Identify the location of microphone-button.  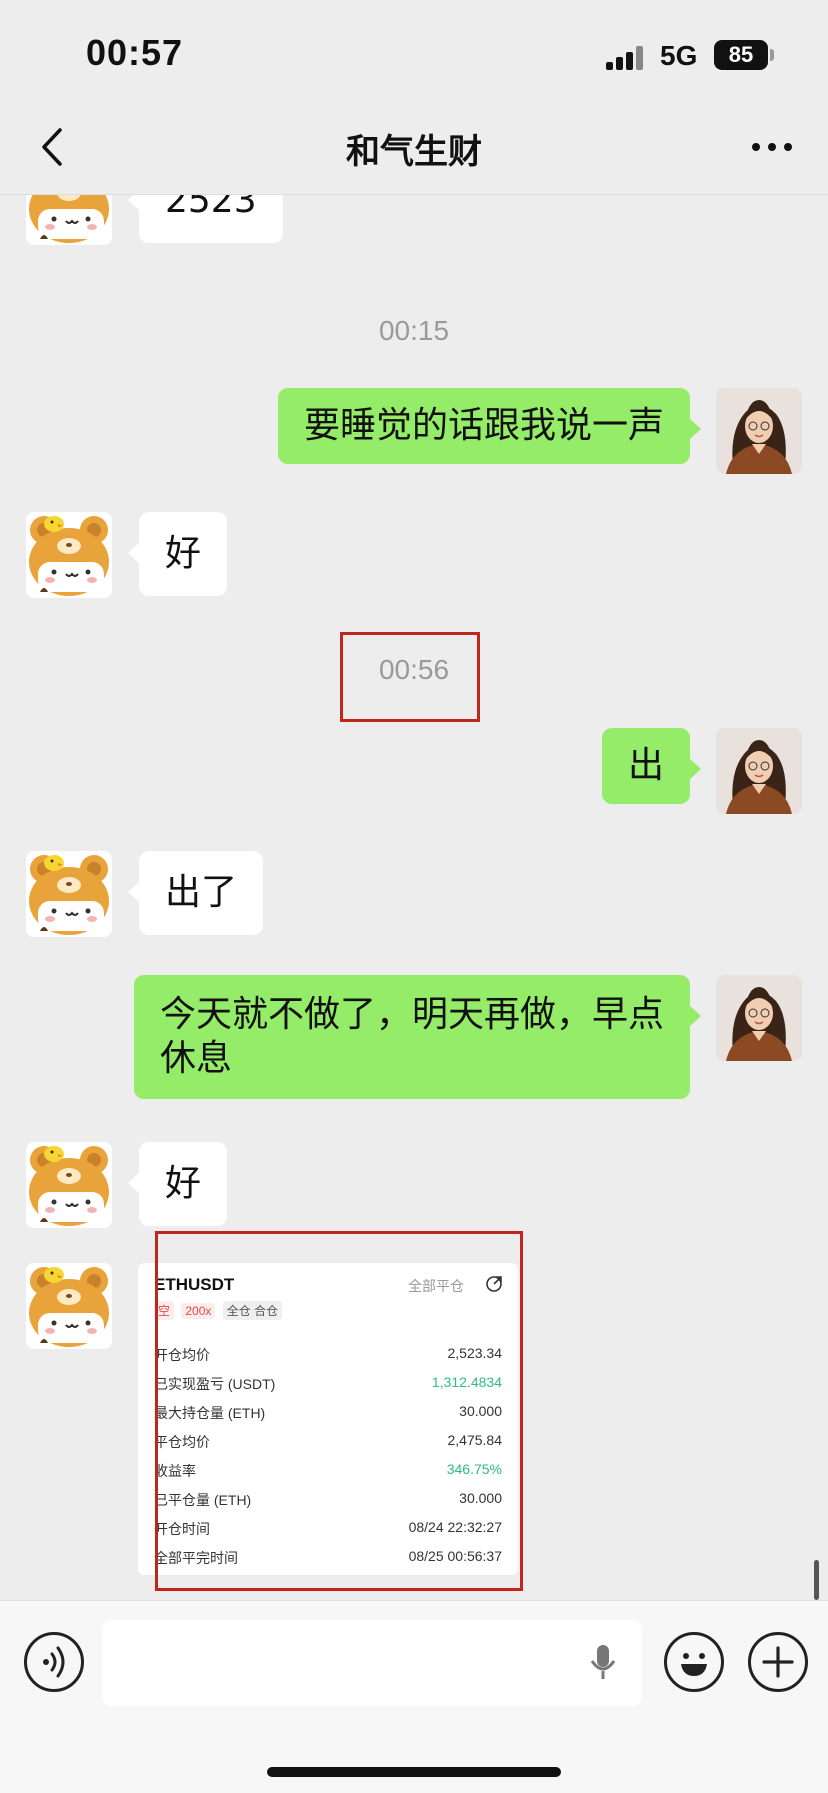
(603, 1663).